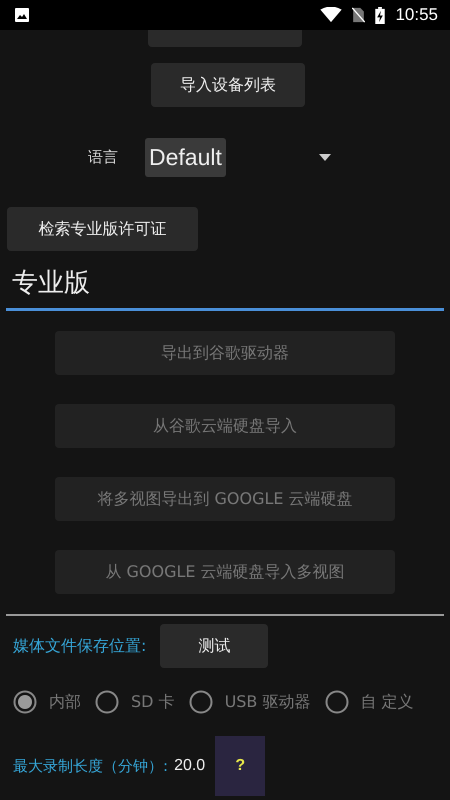 This screenshot has width=450, height=800. I want to click on battery-charging-icon, so click(380, 15).